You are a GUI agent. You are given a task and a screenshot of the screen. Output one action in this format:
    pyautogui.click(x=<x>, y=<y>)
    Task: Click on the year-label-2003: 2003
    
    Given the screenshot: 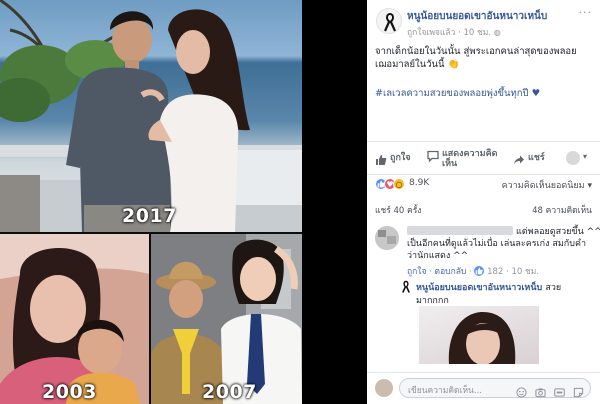 What is the action you would take?
    pyautogui.click(x=69, y=392)
    